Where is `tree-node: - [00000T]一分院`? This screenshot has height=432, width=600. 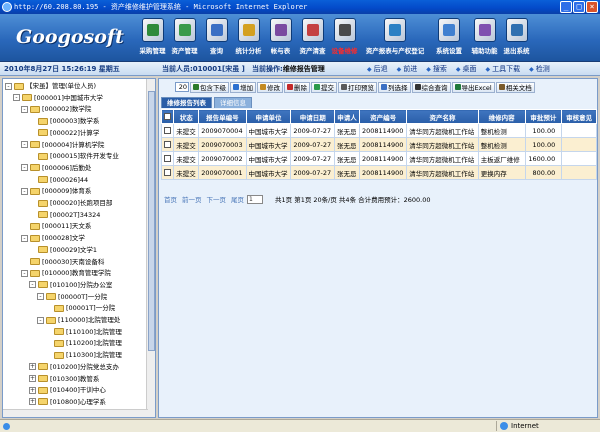
tree-node: - [00000T]一分院 is located at coordinates (72, 297).